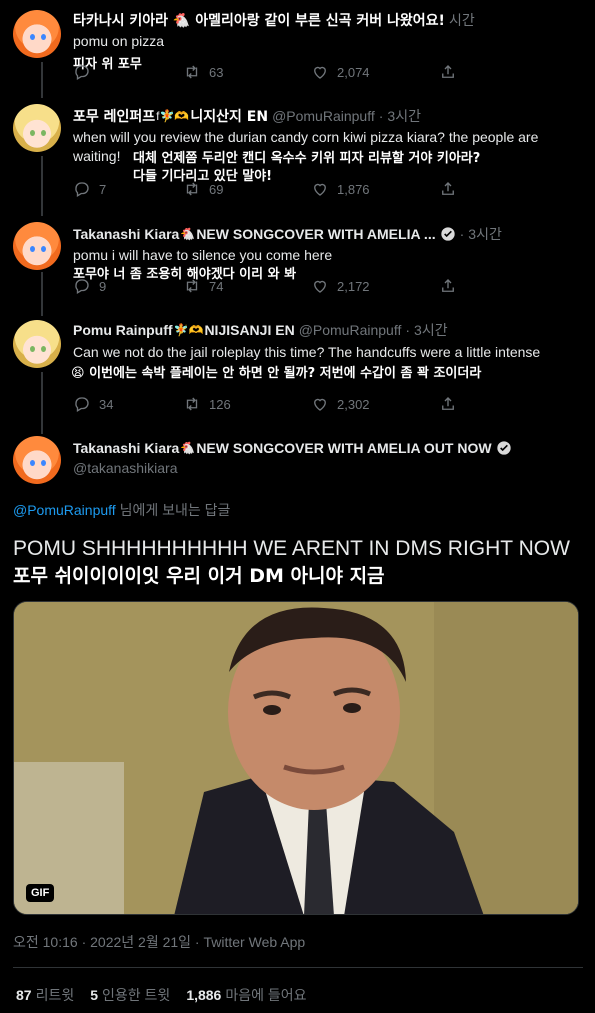 Image resolution: width=595 pixels, height=1013 pixels. Describe the element at coordinates (175, 510) in the screenshot. I see `replying-suffix: 님에게 보내는 답글` at that location.